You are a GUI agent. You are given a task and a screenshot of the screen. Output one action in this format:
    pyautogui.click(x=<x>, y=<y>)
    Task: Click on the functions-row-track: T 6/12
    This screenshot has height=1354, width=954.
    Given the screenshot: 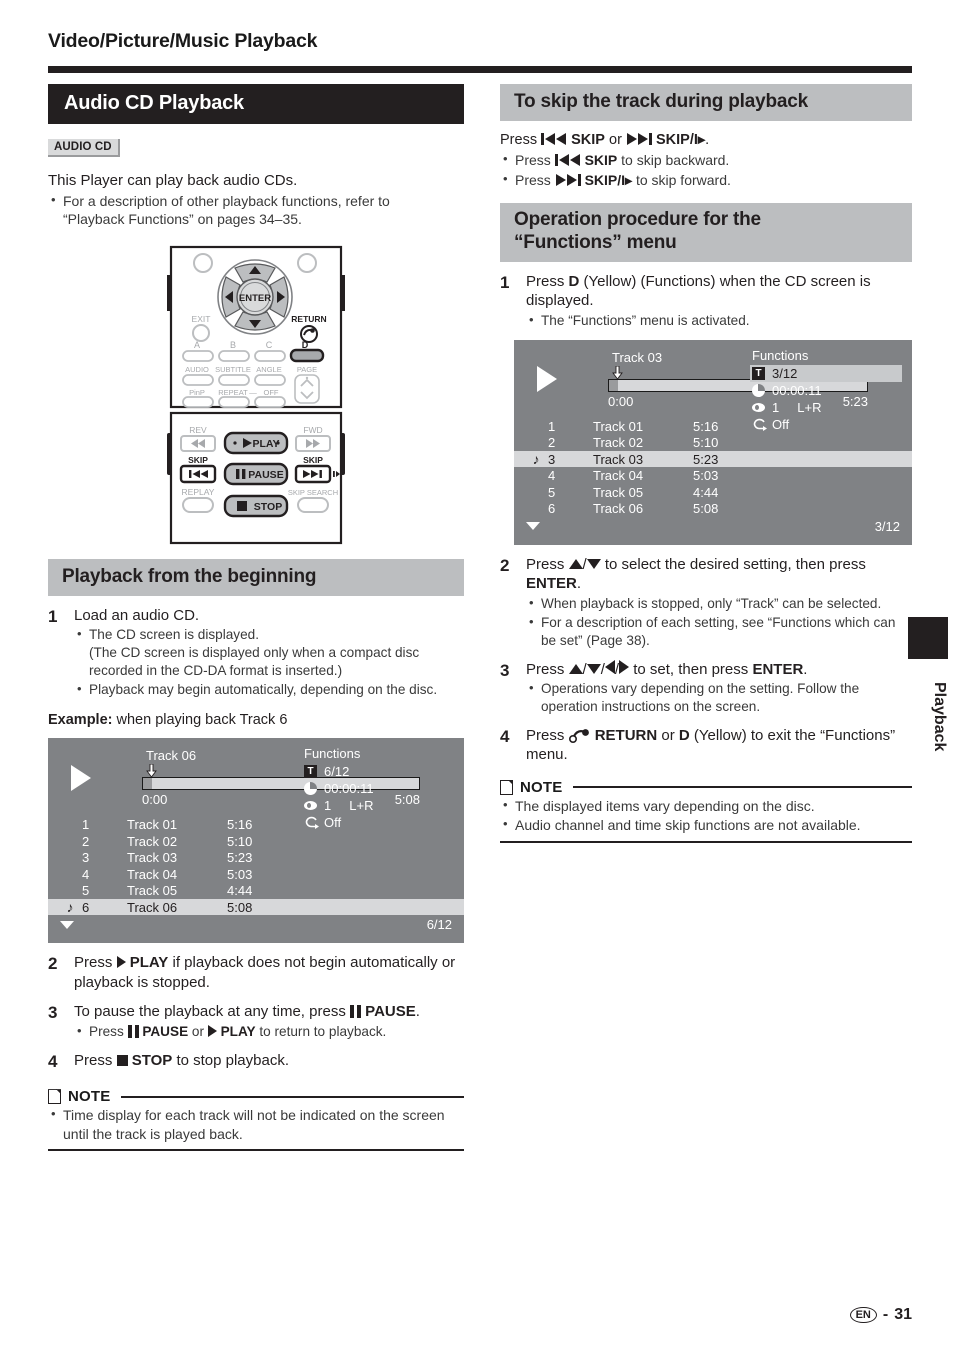 What is the action you would take?
    pyautogui.click(x=378, y=771)
    